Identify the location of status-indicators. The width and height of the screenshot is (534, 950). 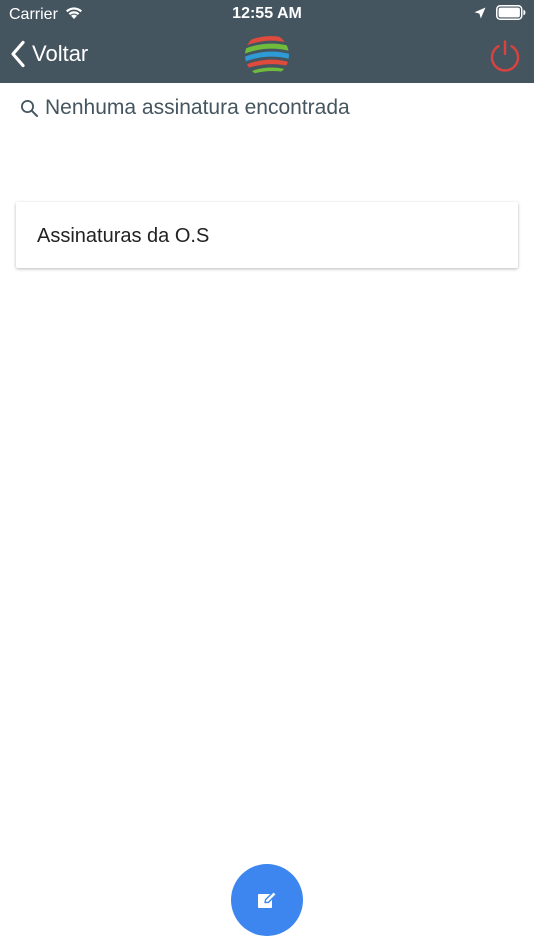
(500, 12).